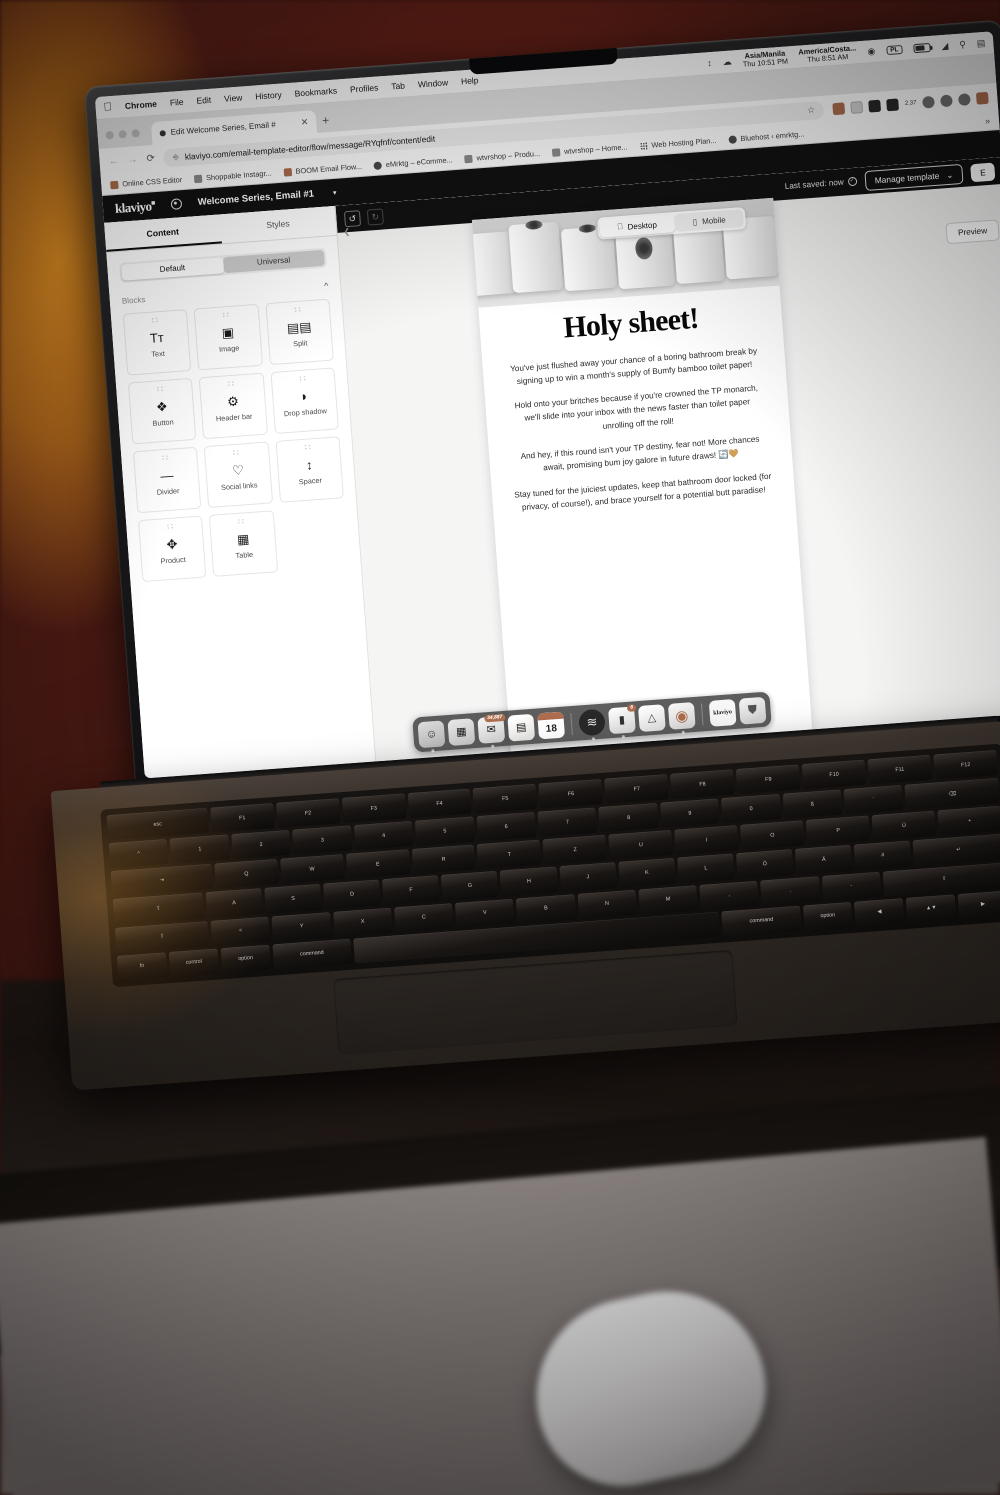 This screenshot has width=1000, height=1495. Describe the element at coordinates (268, 96) in the screenshot. I see `menubar-item-history: History` at that location.